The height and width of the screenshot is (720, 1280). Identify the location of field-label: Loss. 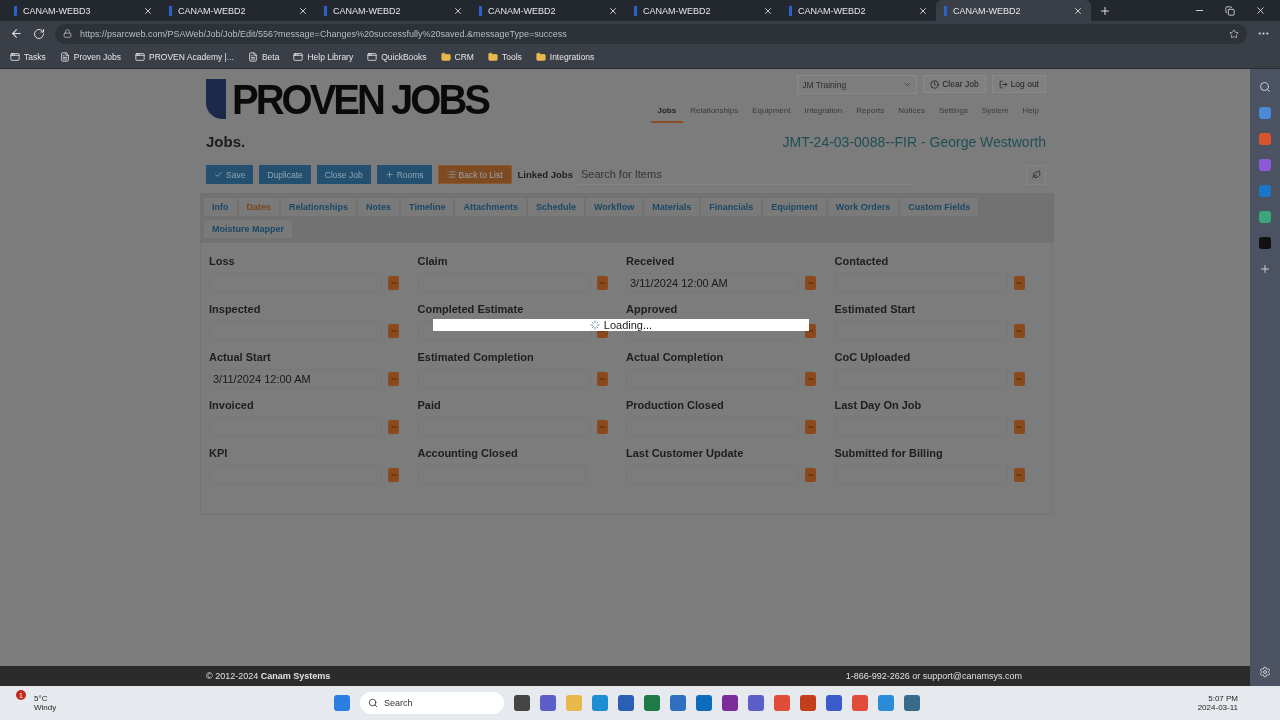
(222, 261).